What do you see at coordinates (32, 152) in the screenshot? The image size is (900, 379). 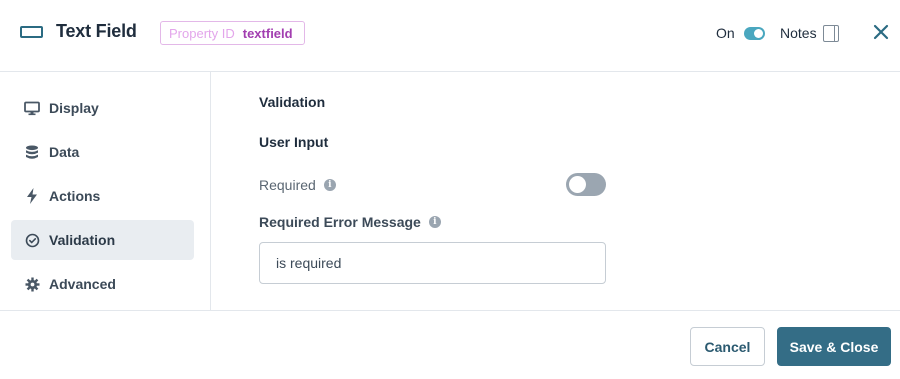 I see `database-icon` at bounding box center [32, 152].